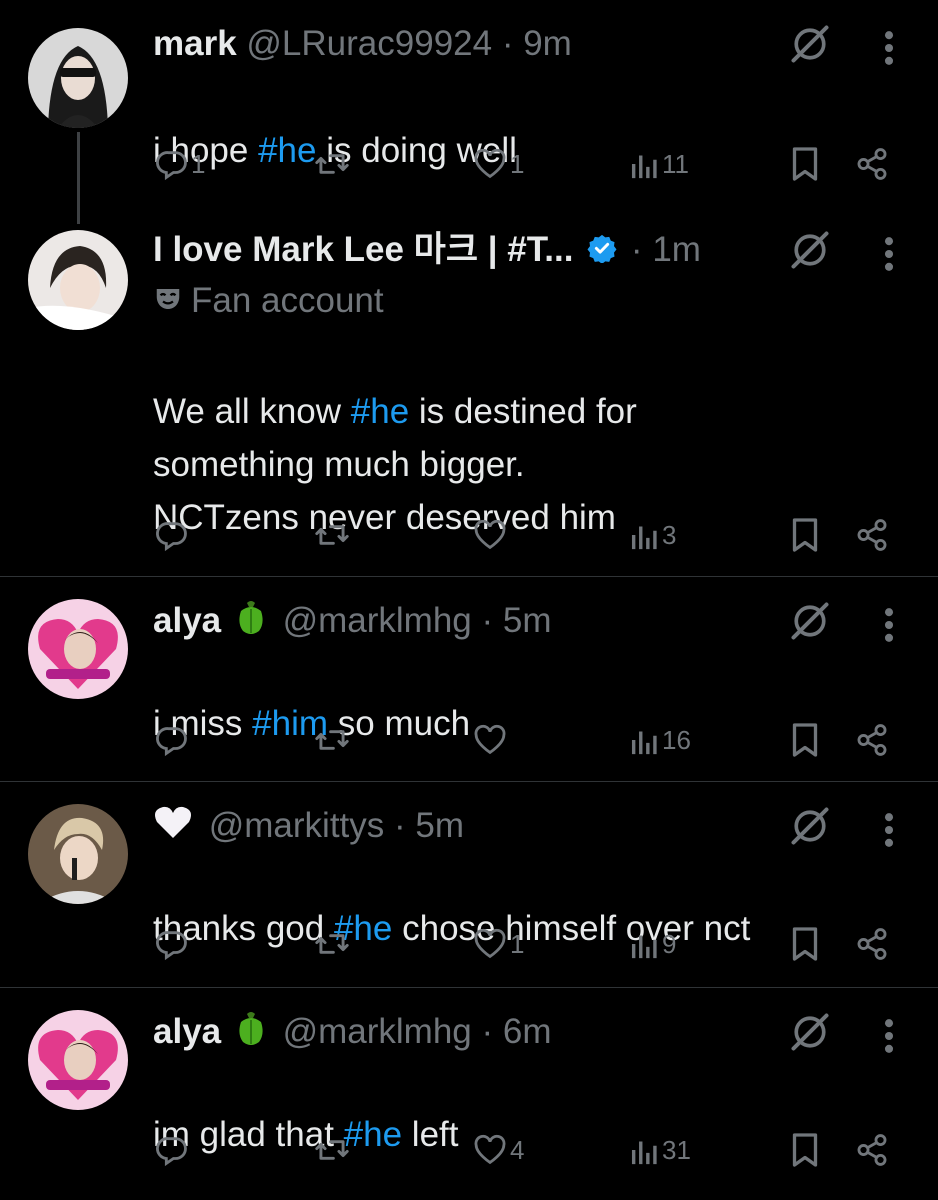 The height and width of the screenshot is (1200, 938). Describe the element at coordinates (676, 249) in the screenshot. I see `timestamp: 1m` at that location.